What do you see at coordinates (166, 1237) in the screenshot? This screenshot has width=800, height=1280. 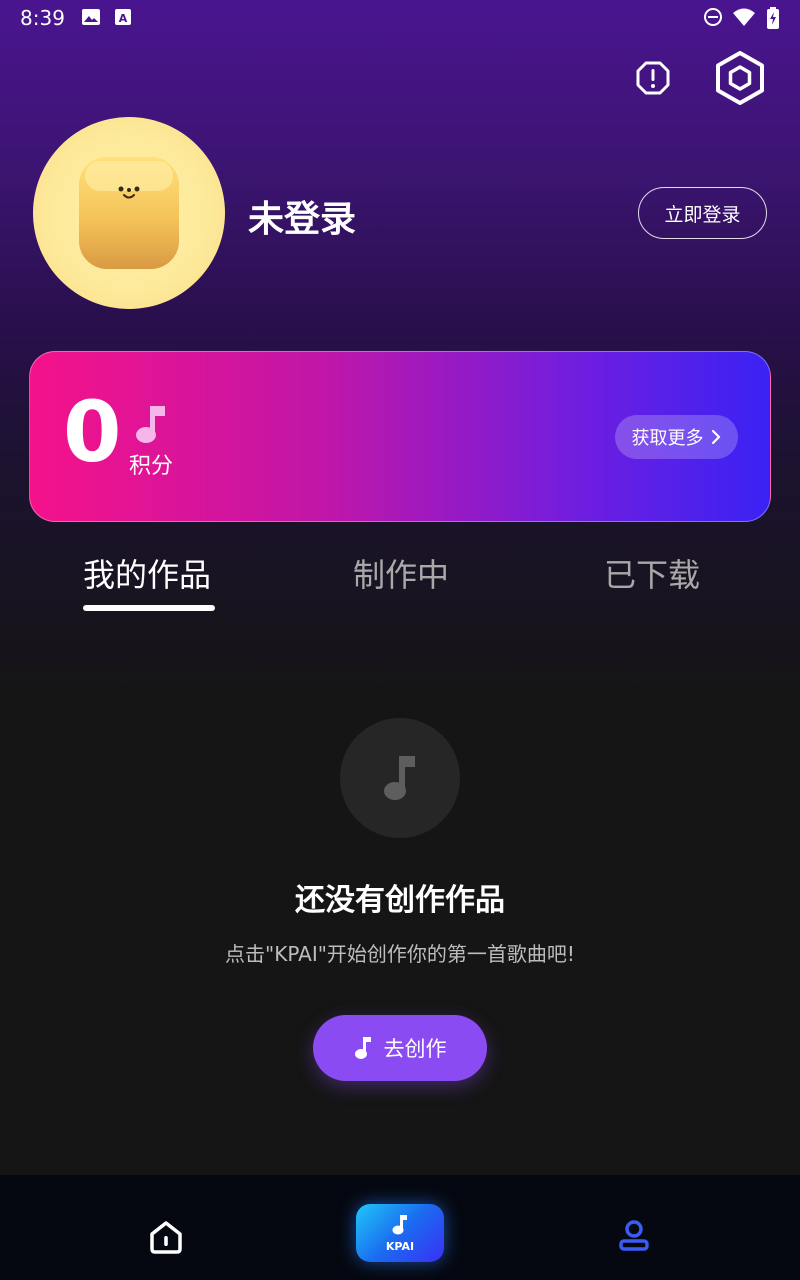 I see `home-icon` at bounding box center [166, 1237].